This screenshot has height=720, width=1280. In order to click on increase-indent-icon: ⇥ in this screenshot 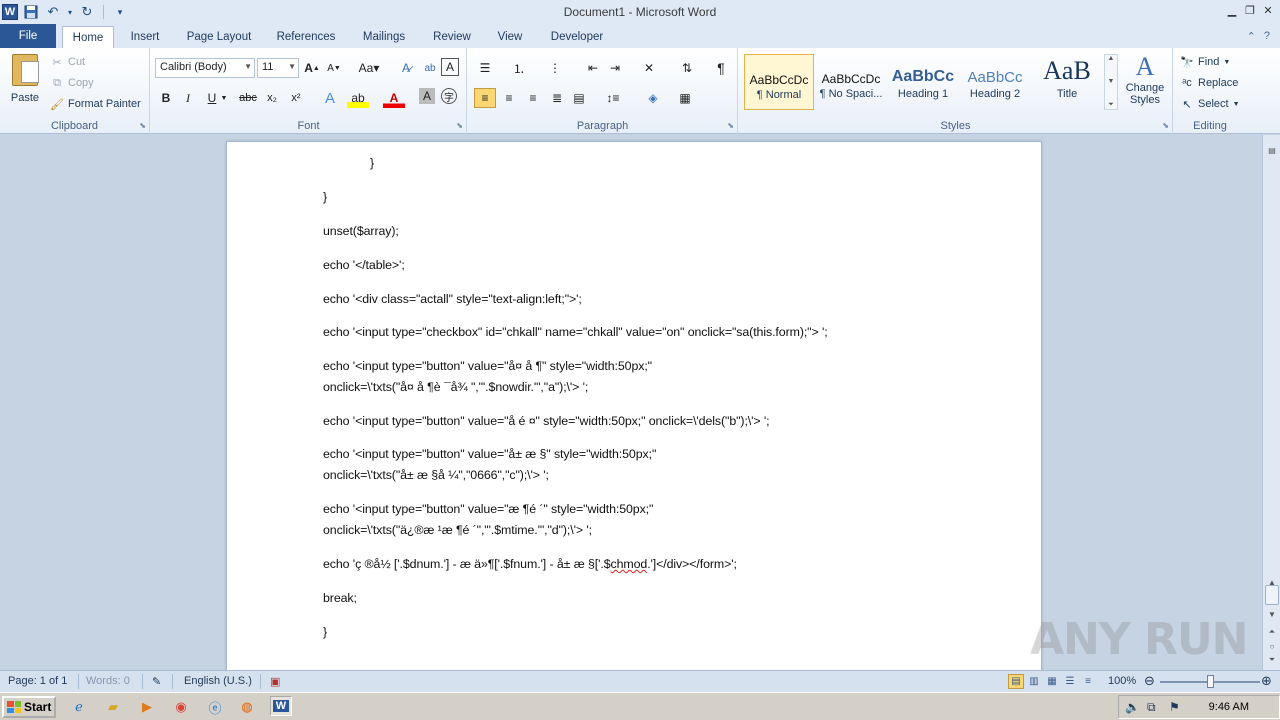, I will do `click(615, 68)`.